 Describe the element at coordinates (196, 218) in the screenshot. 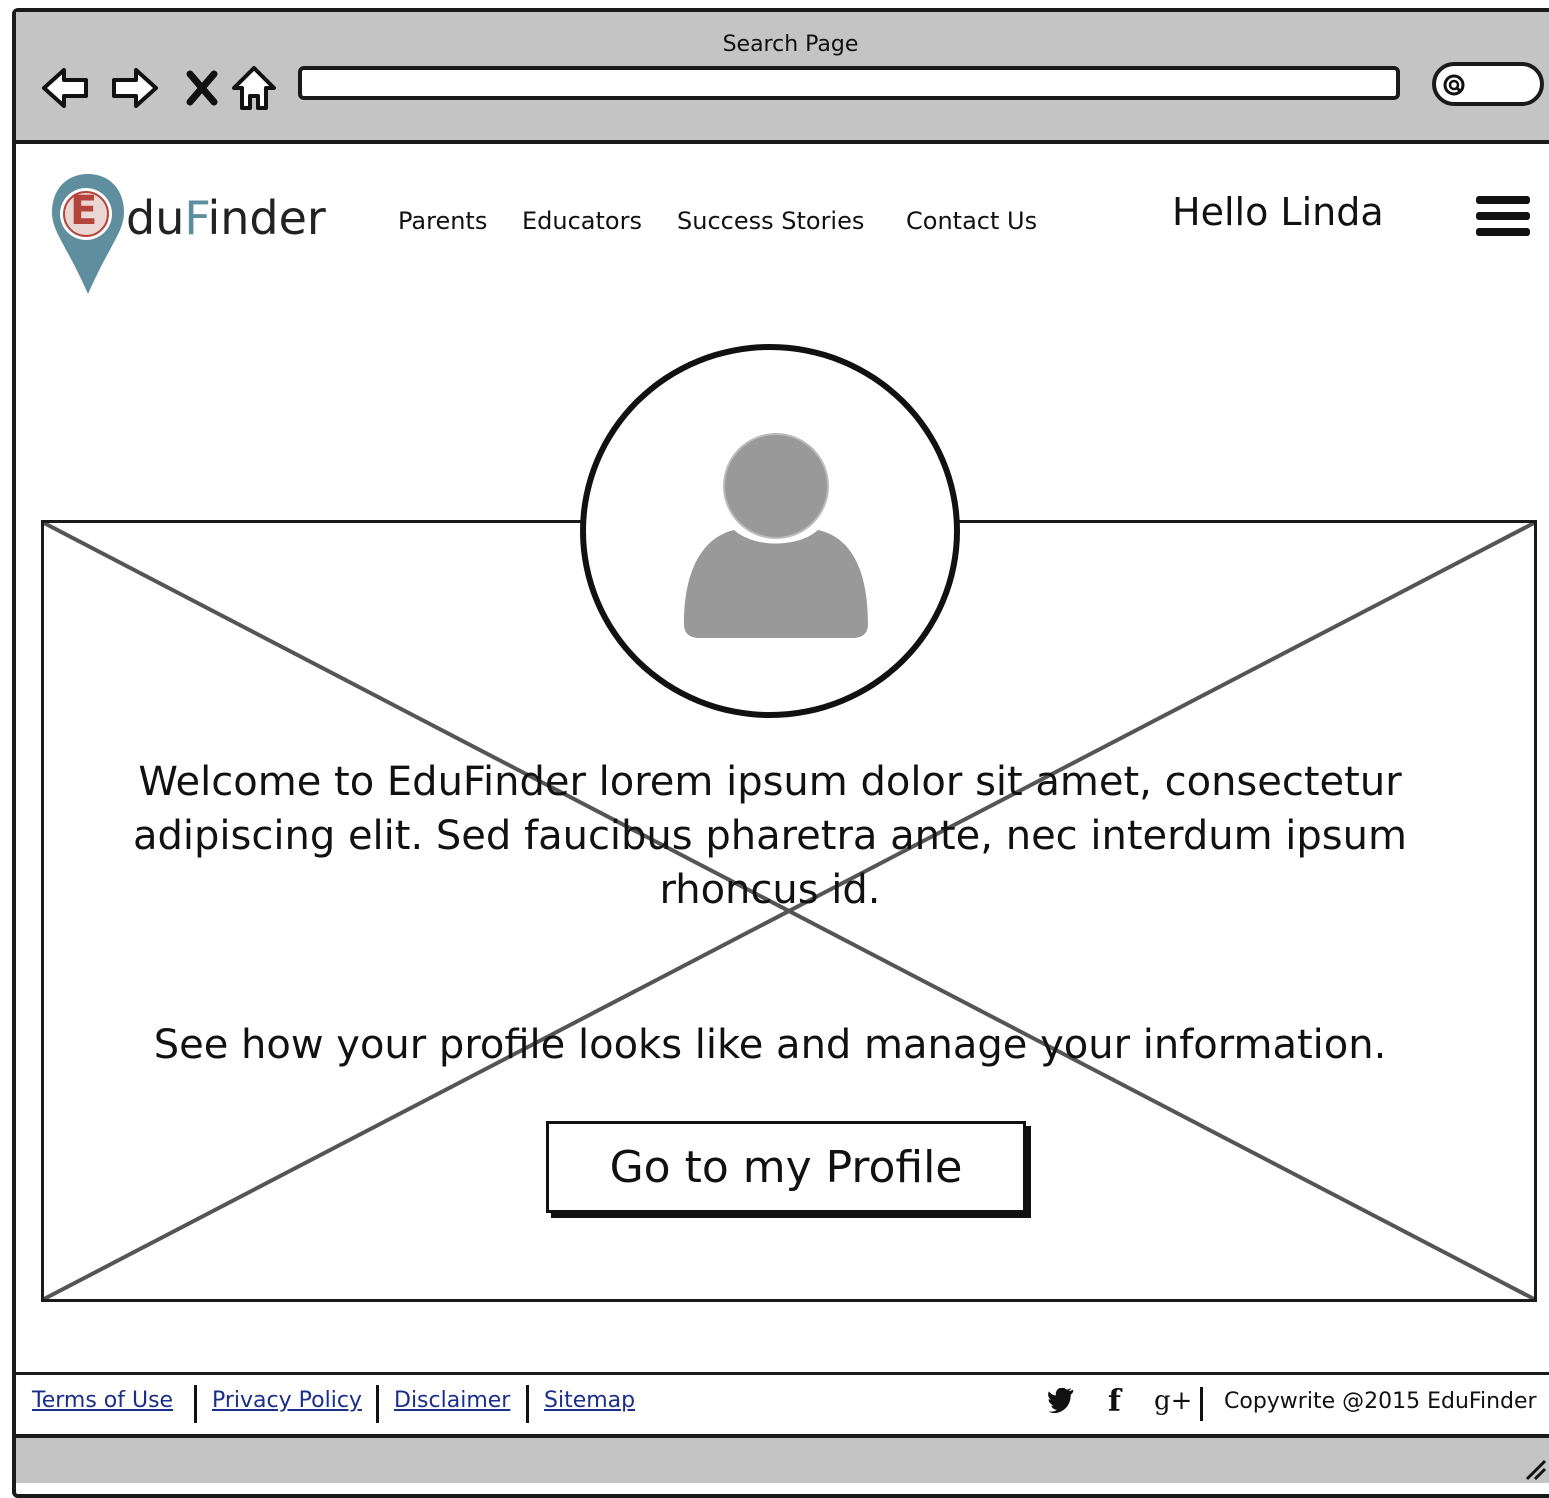

I see `logo-text-f: F` at that location.